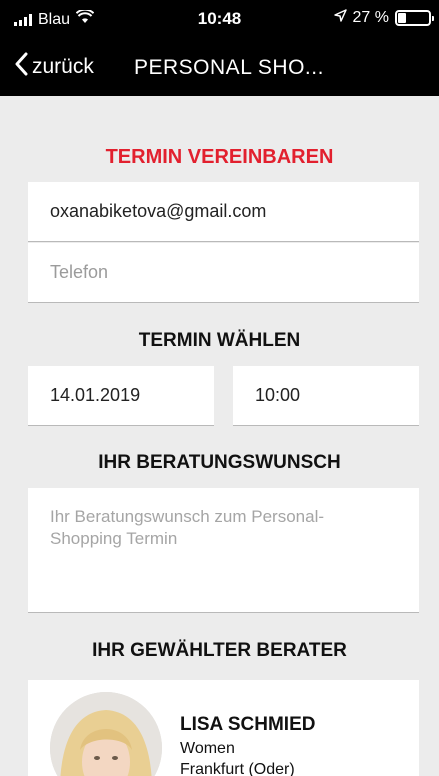  I want to click on chevron-left-icon, so click(21, 67).